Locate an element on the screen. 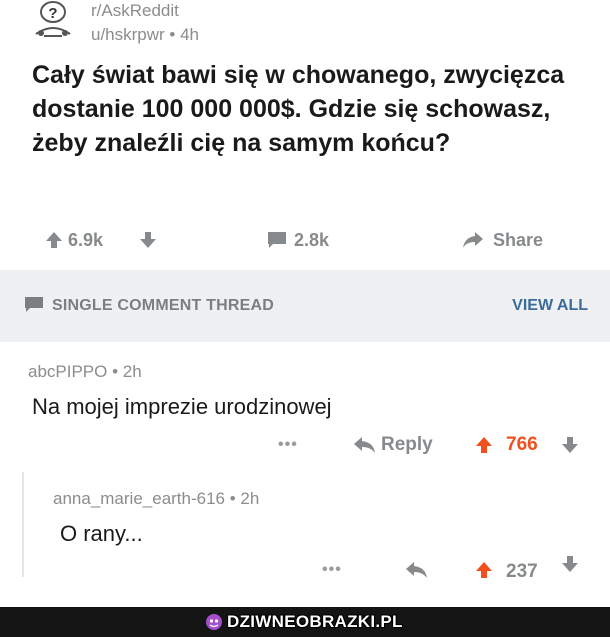 The image size is (610, 637). post-score: 6.9k is located at coordinates (86, 239).